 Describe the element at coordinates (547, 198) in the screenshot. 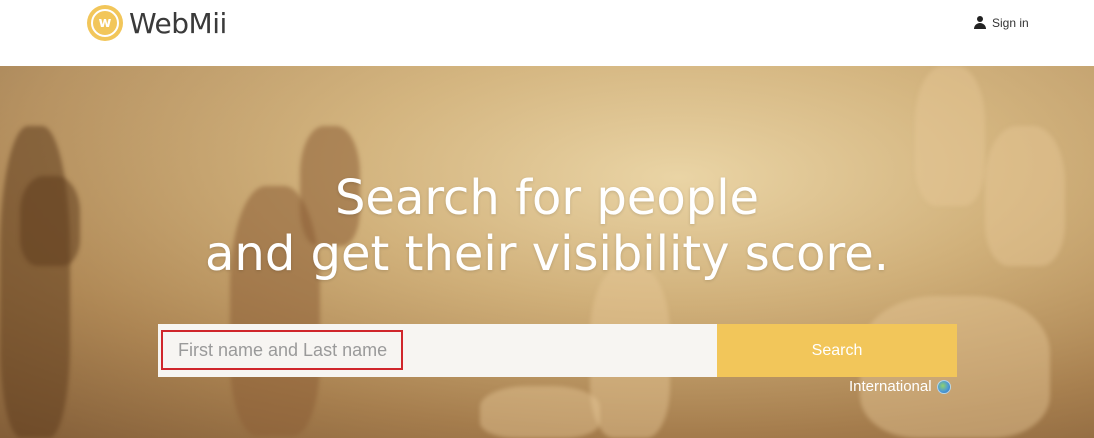

I see `headline-line-1: Search for people` at that location.